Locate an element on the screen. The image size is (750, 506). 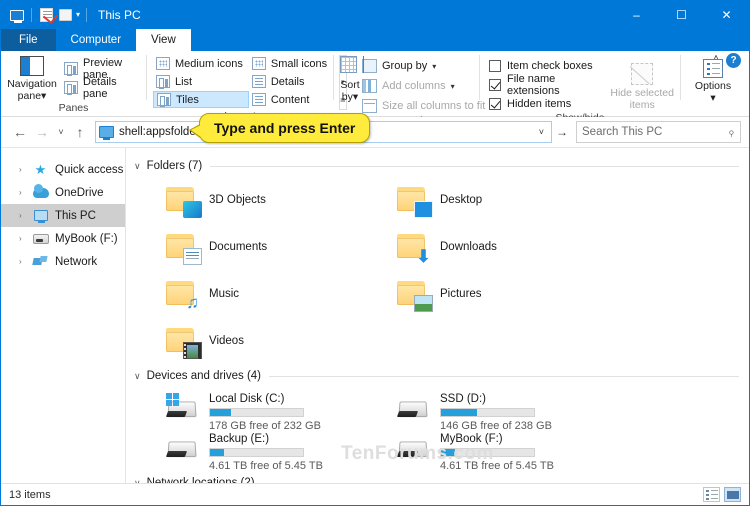
chevron-down-icon: ˅ is located at coordinates (541, 132).